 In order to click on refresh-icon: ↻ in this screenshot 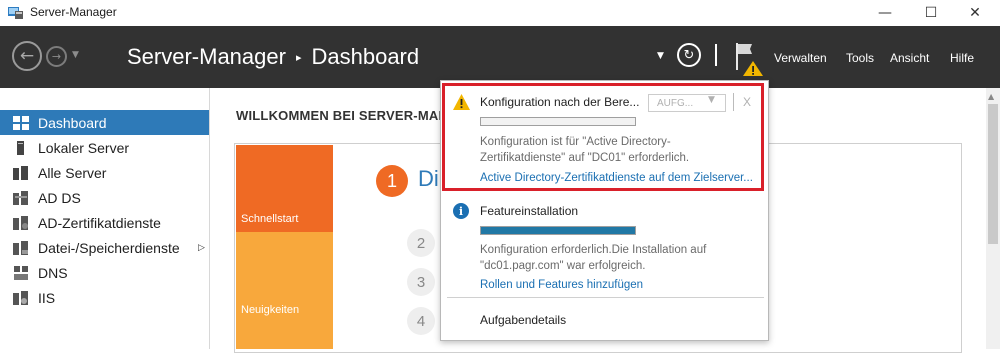, I will do `click(689, 55)`.